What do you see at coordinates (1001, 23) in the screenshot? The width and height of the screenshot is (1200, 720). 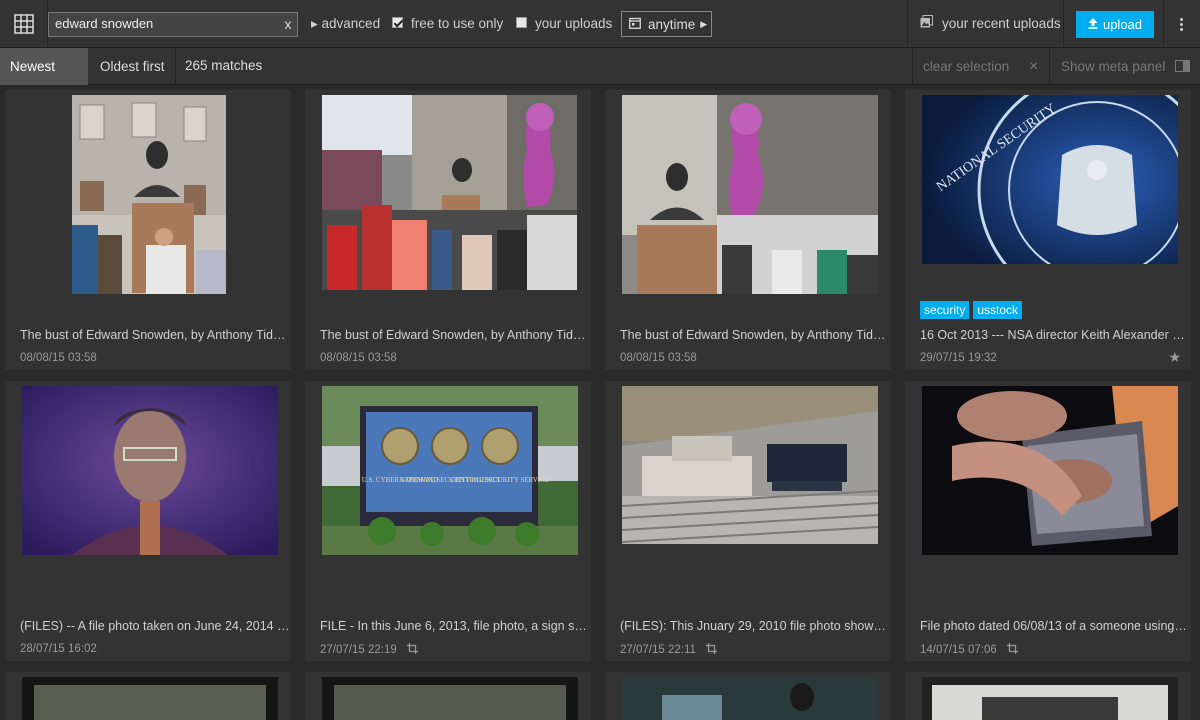 I see `recent-uploads-label: your recent uploads` at bounding box center [1001, 23].